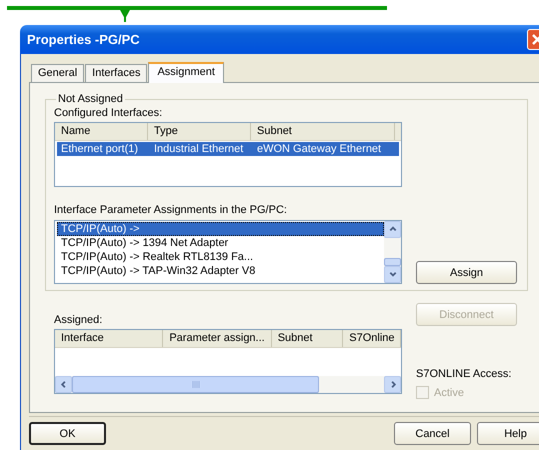  Describe the element at coordinates (109, 114) in the screenshot. I see `list-label: Configured Interfaces:` at that location.